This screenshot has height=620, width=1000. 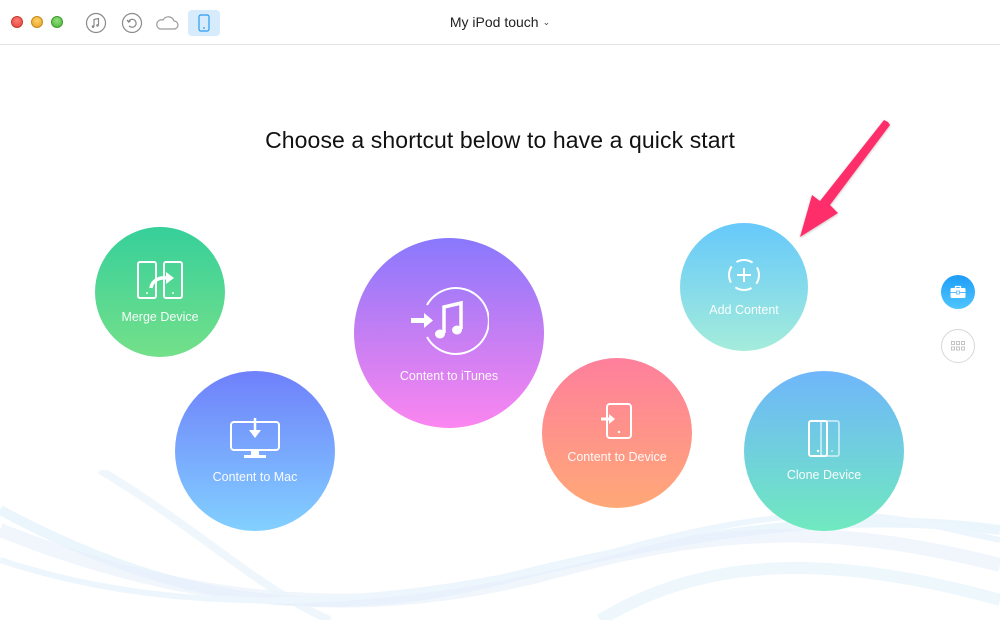 What do you see at coordinates (824, 475) in the screenshot?
I see `clone-device-label: Clone Device` at bounding box center [824, 475].